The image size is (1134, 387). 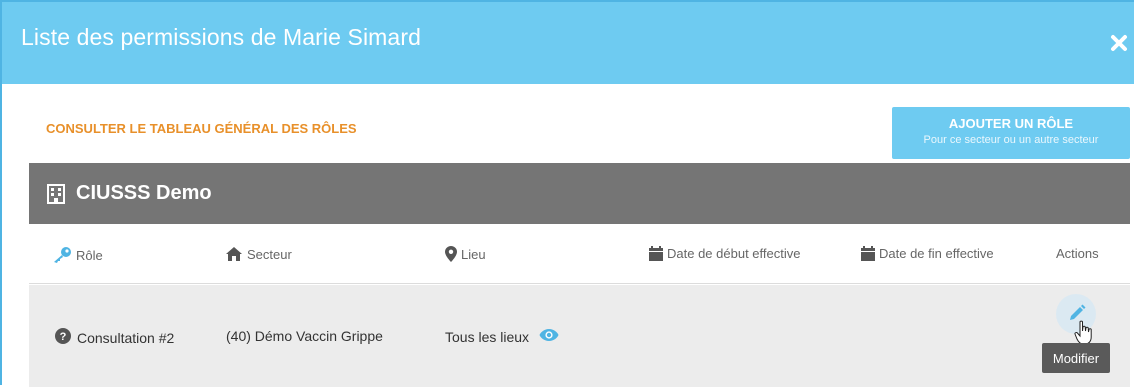 I want to click on add-role-subtitle: Pour ce secteur ou un autre secteur, so click(x=1011, y=140).